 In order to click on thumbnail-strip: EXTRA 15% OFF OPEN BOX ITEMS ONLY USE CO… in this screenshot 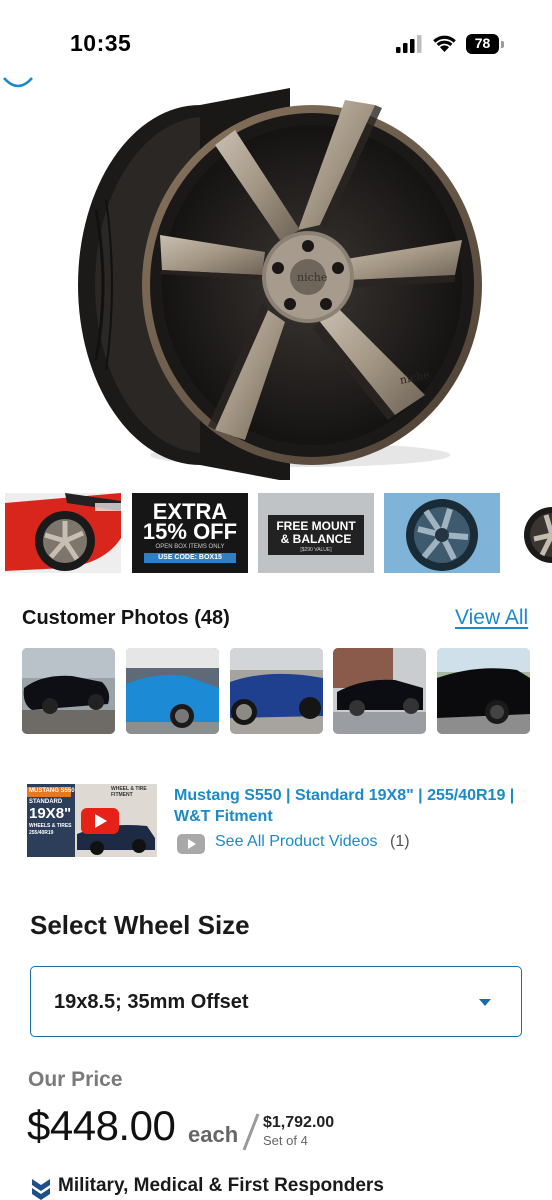, I will do `click(276, 533)`.